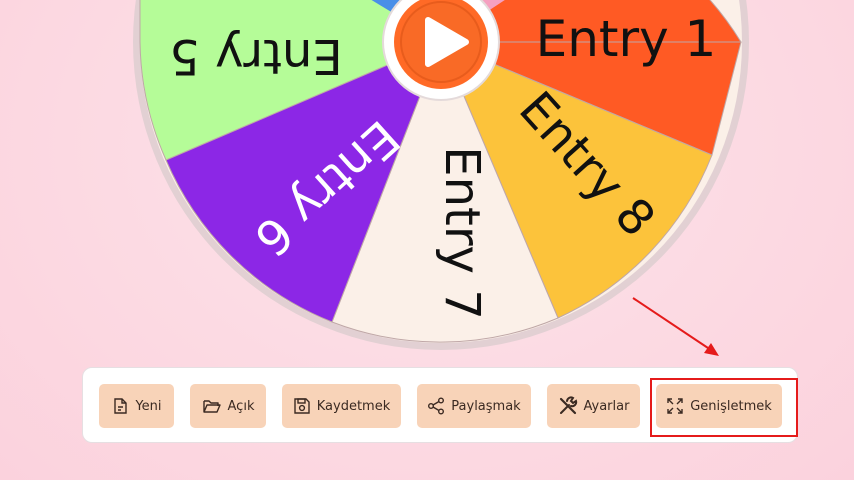  I want to click on open-button-label: Açık, so click(241, 406).